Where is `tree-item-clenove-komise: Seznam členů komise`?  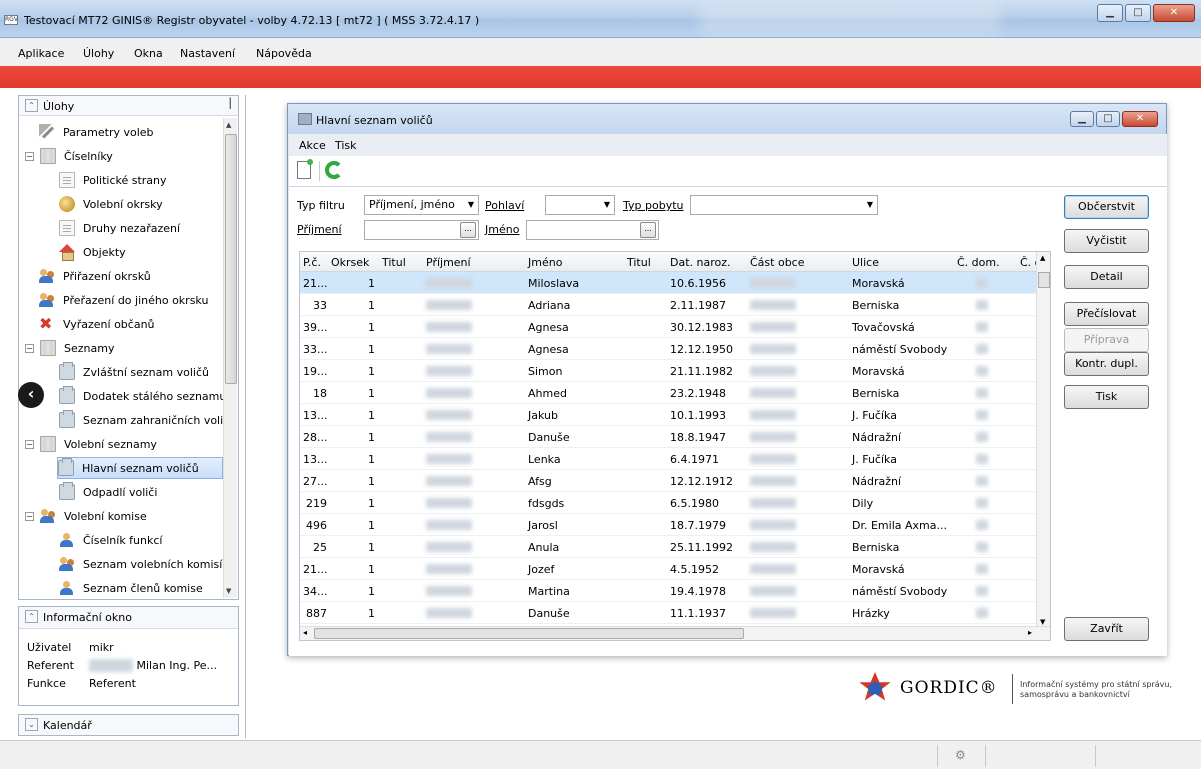
tree-item-clenove-komise: Seznam členů komise is located at coordinates (131, 587).